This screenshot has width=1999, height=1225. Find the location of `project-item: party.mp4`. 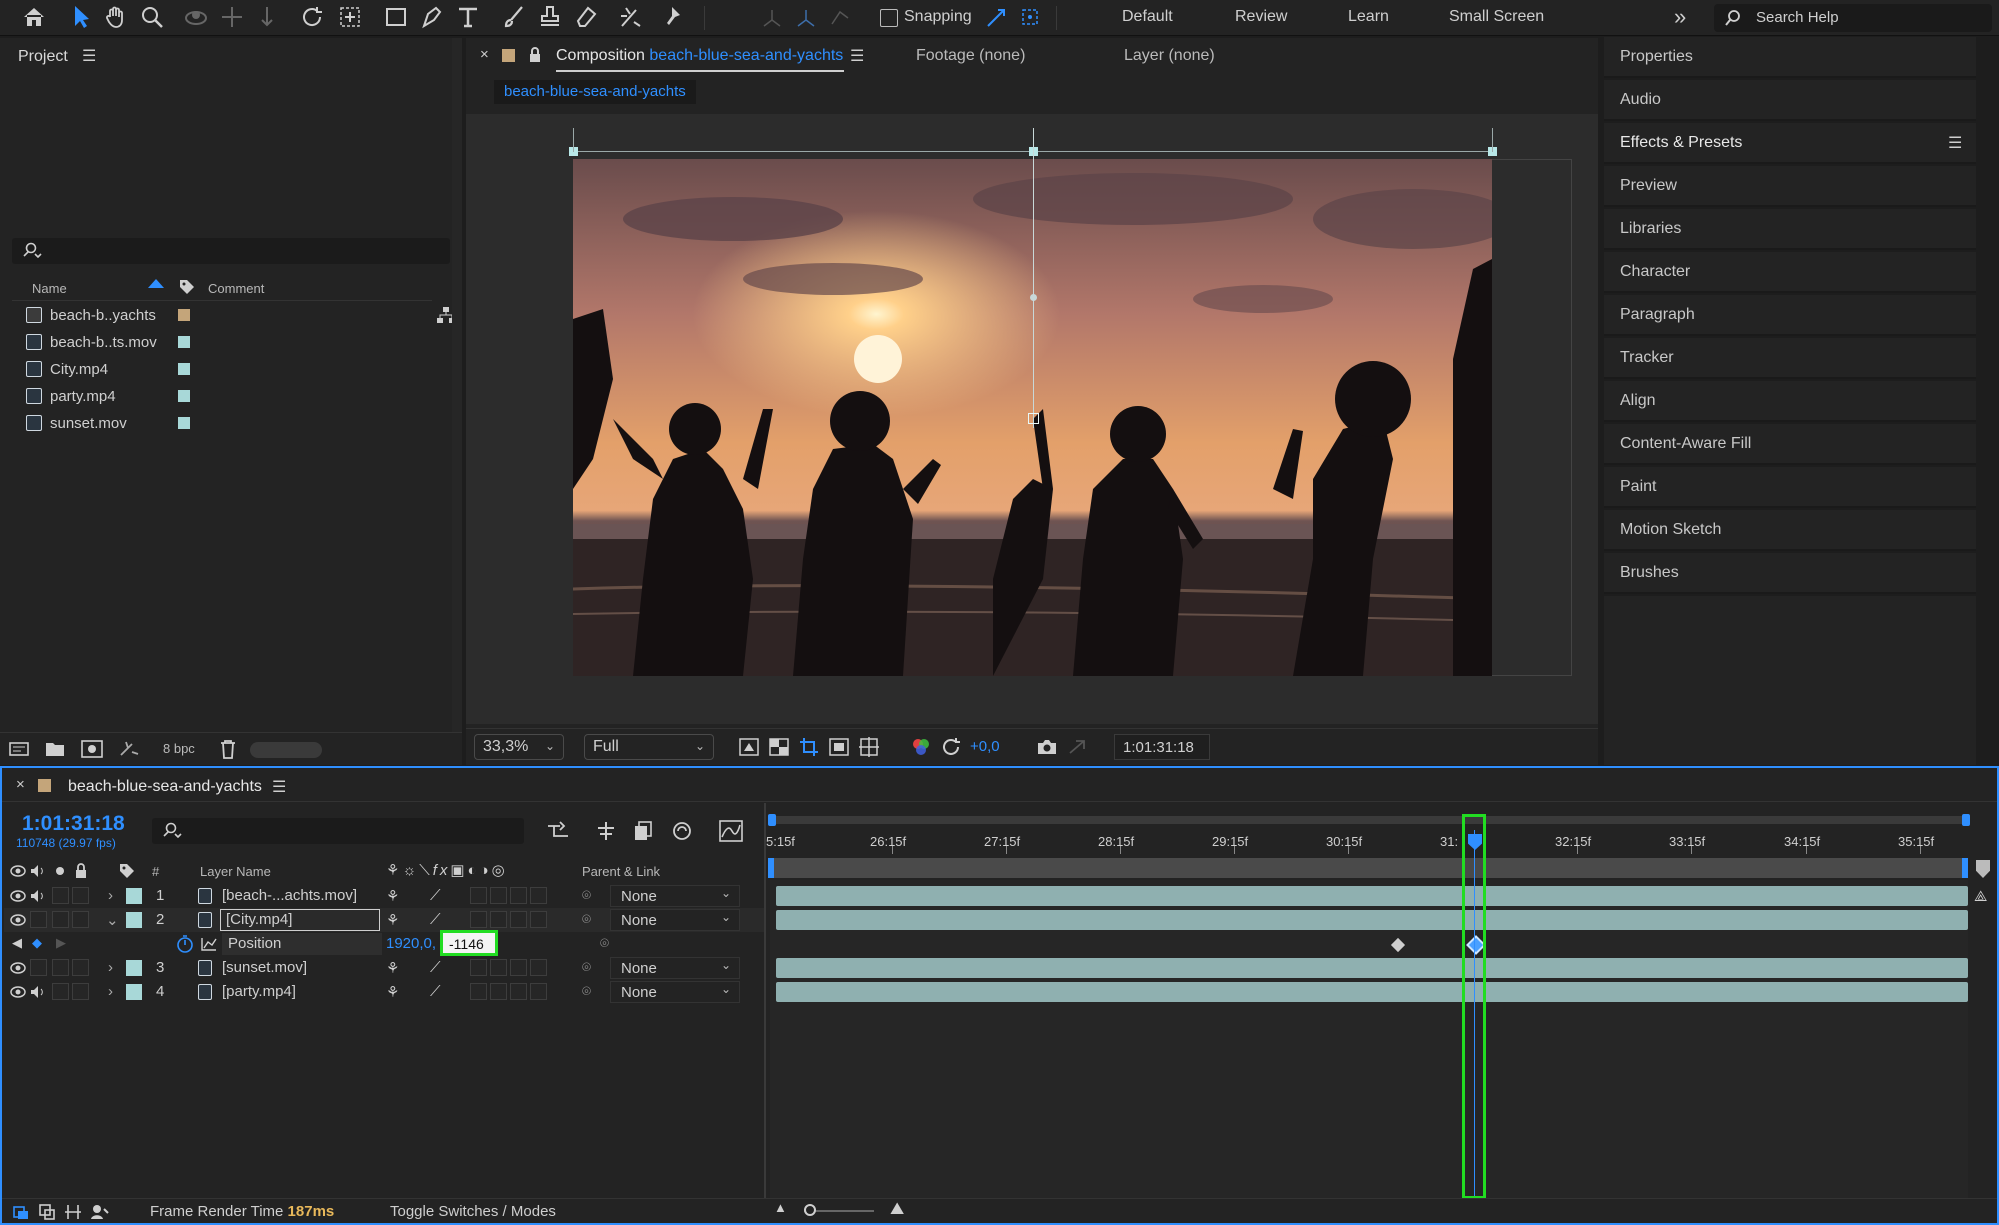

project-item: party.mp4 is located at coordinates (227, 396).